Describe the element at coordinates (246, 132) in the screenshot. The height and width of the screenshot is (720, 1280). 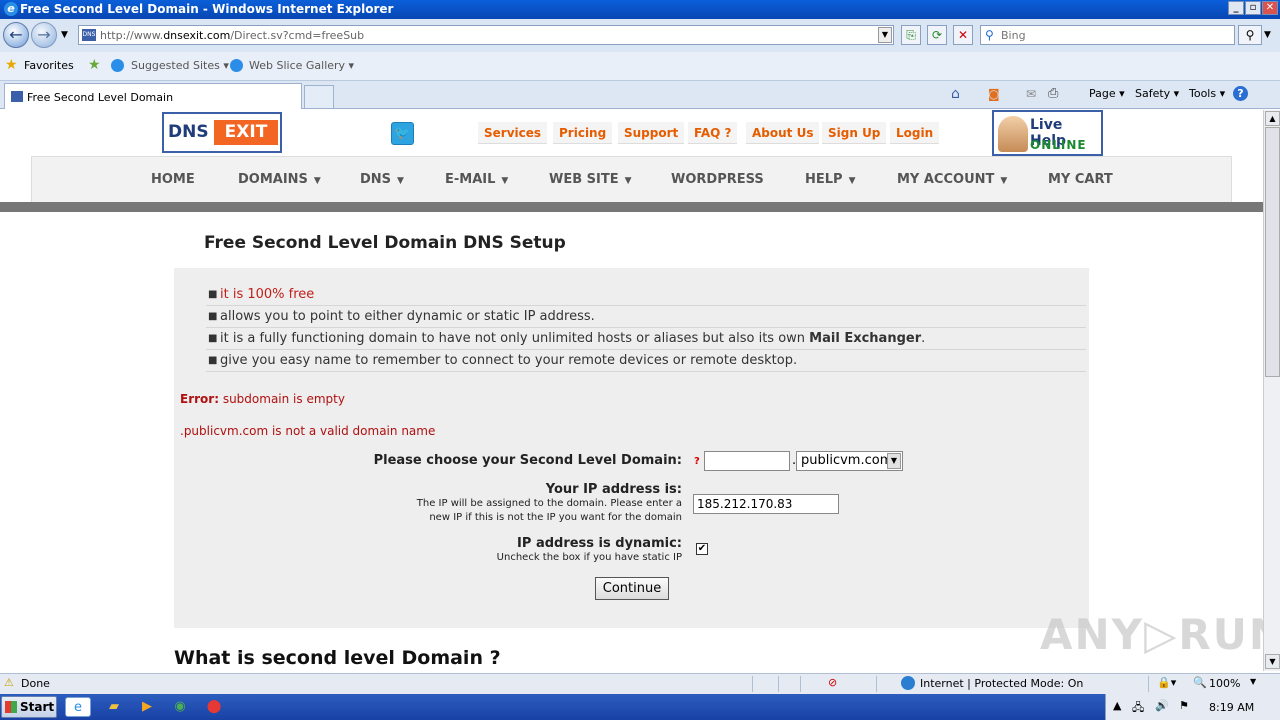
I see `logo-exit-text: EXIT` at that location.